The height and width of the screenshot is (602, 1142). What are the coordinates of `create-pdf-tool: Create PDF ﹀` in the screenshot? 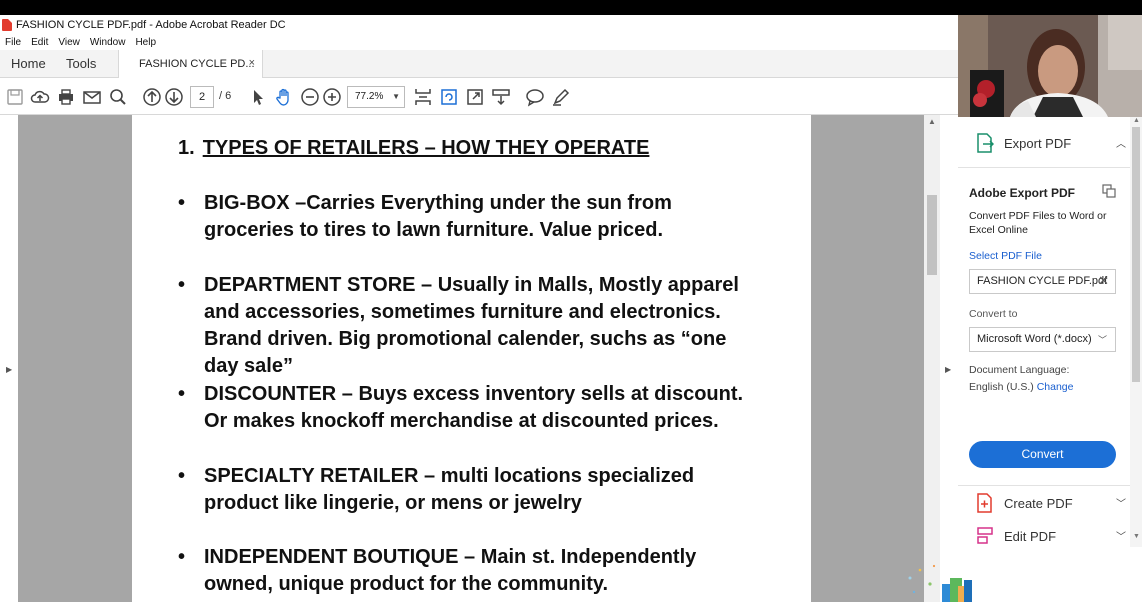 It's located at (1051, 503).